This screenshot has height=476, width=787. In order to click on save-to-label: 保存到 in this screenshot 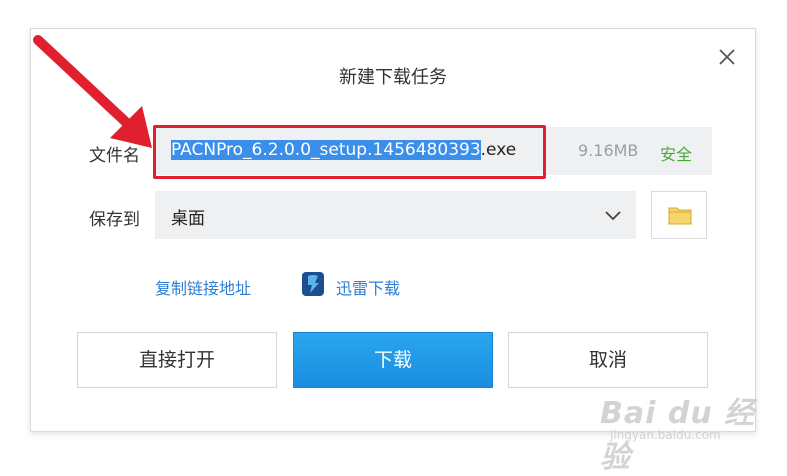, I will do `click(114, 220)`.